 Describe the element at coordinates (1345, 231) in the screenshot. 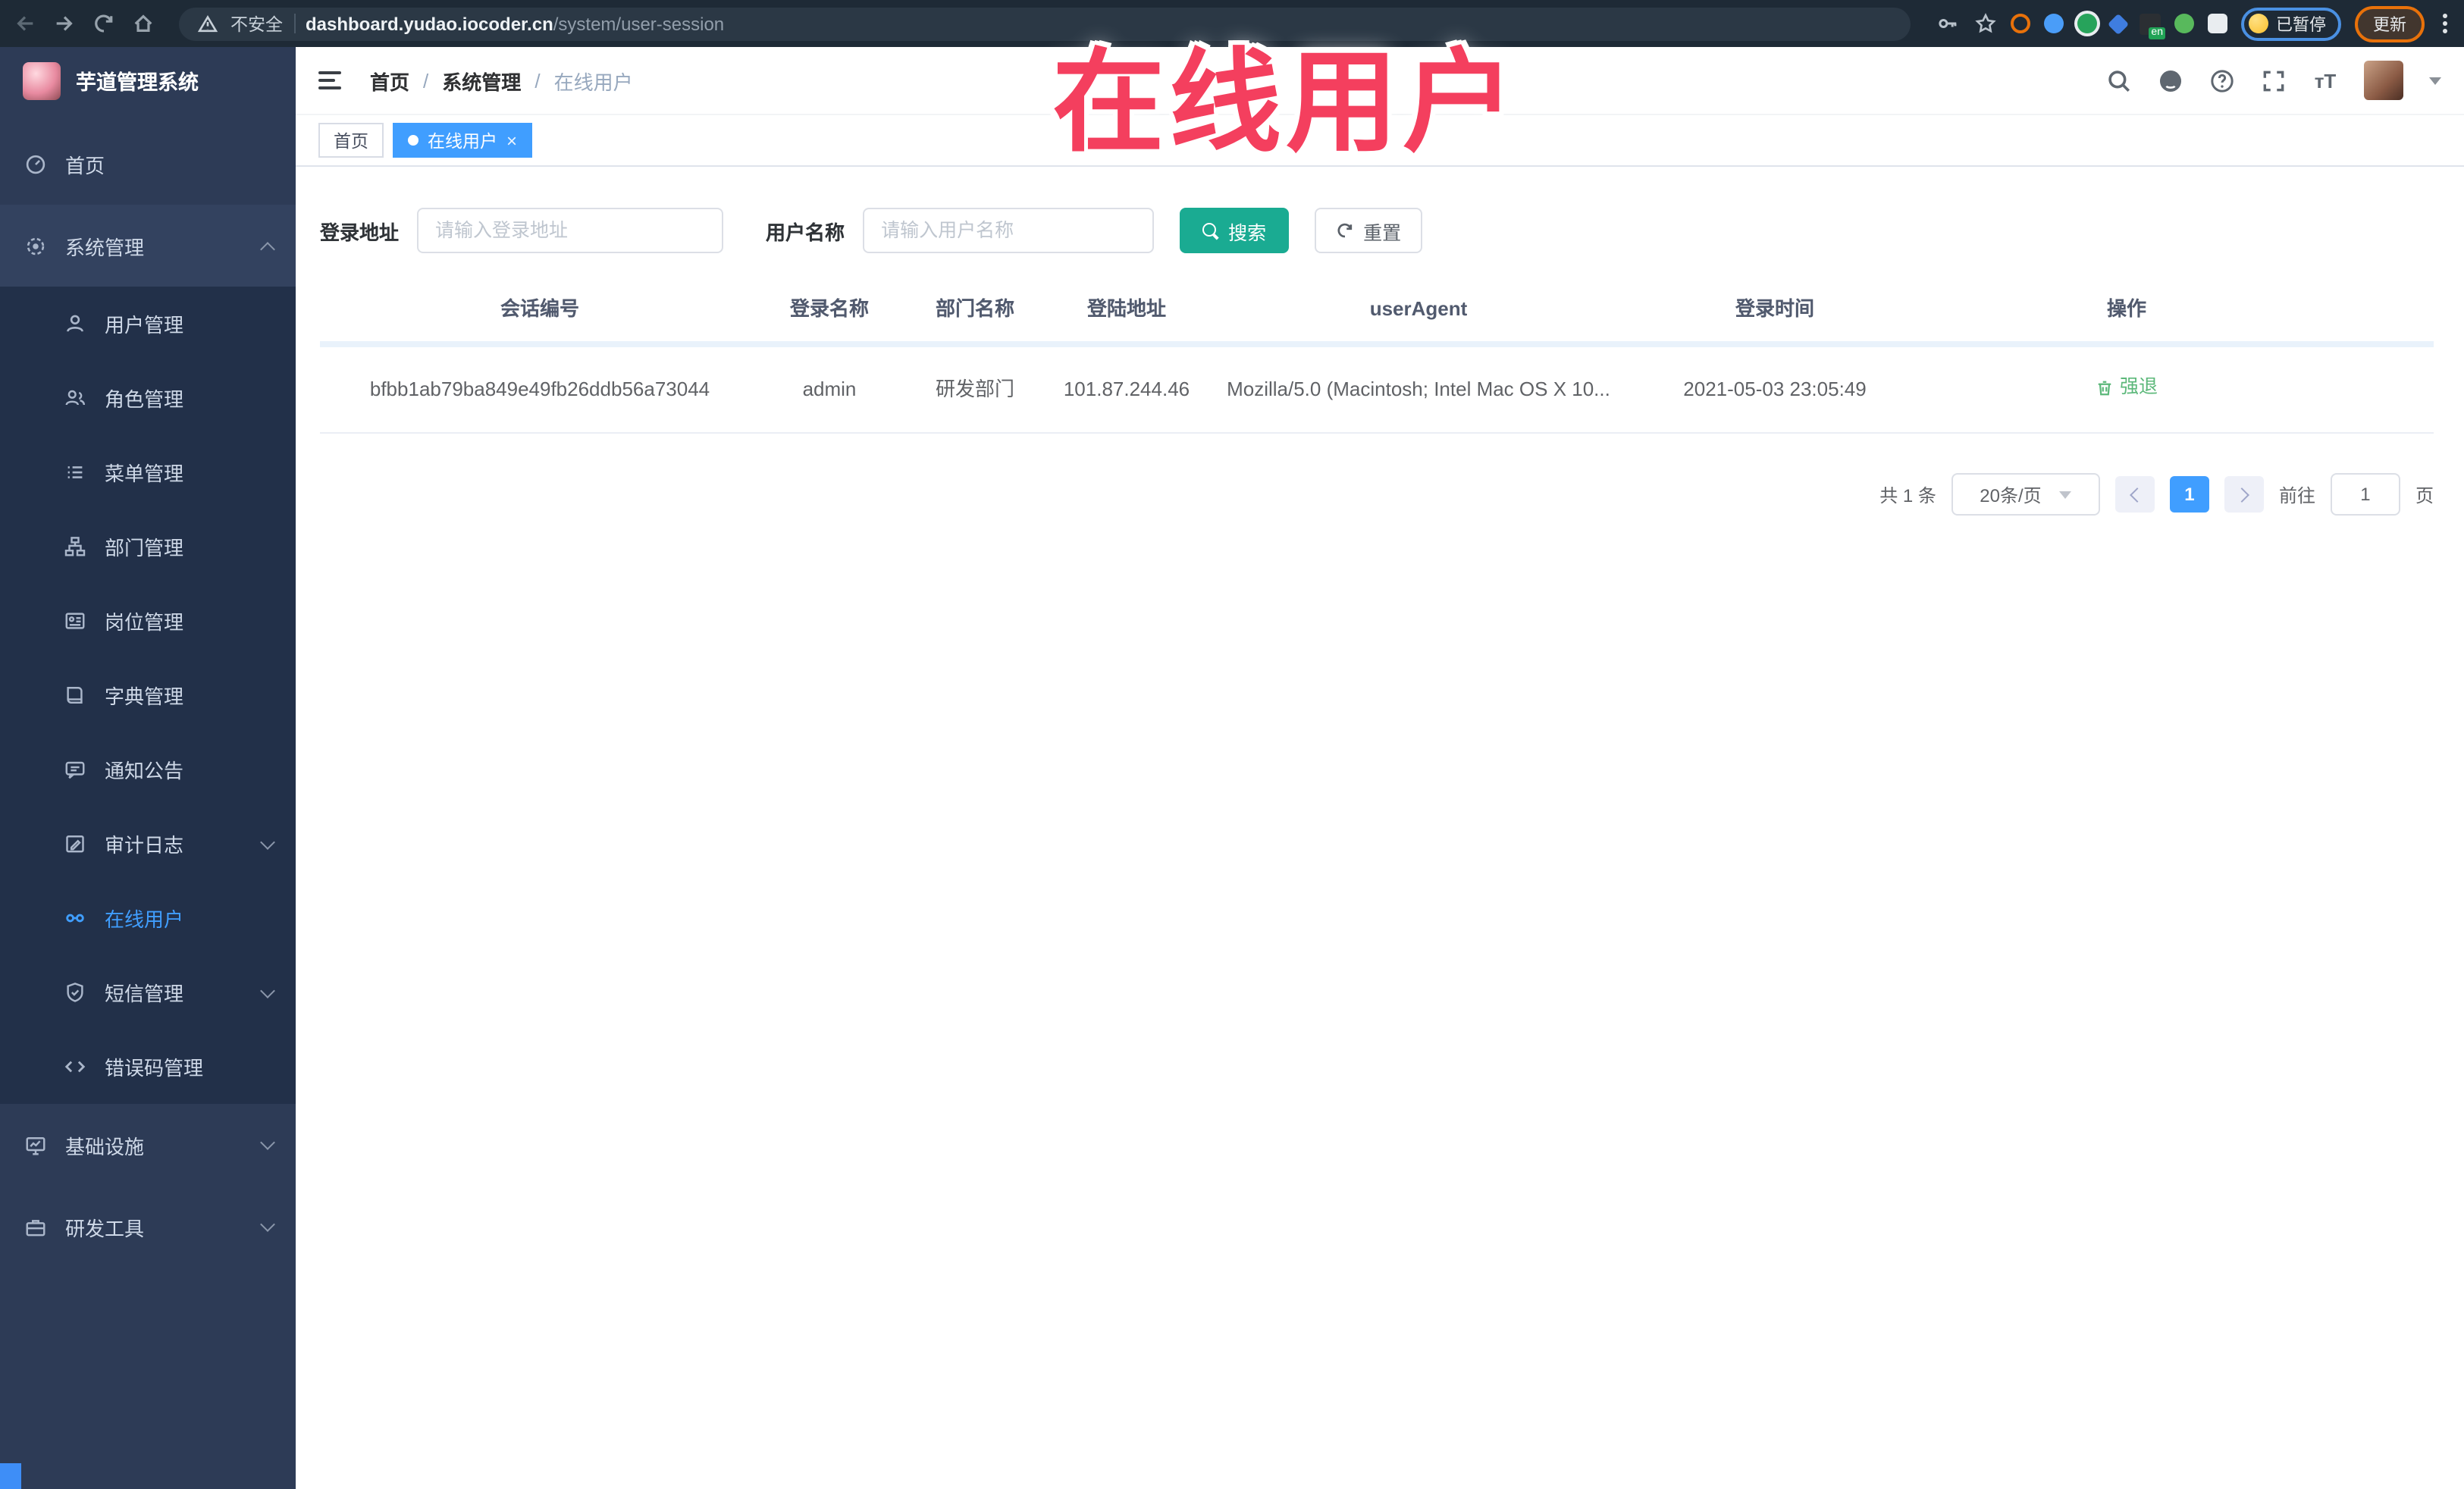

I see `refresh-icon` at that location.